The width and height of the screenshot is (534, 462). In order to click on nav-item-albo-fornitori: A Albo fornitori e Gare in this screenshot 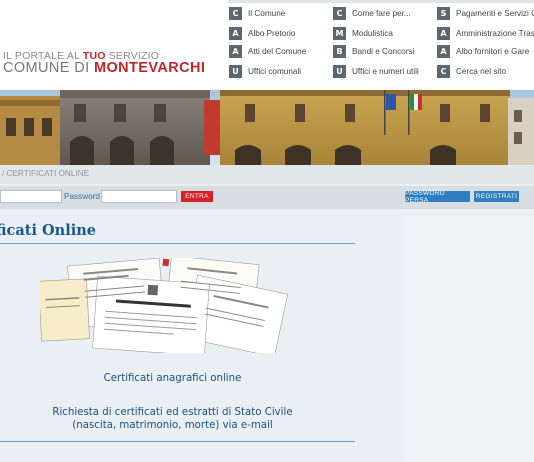, I will do `click(485, 51)`.